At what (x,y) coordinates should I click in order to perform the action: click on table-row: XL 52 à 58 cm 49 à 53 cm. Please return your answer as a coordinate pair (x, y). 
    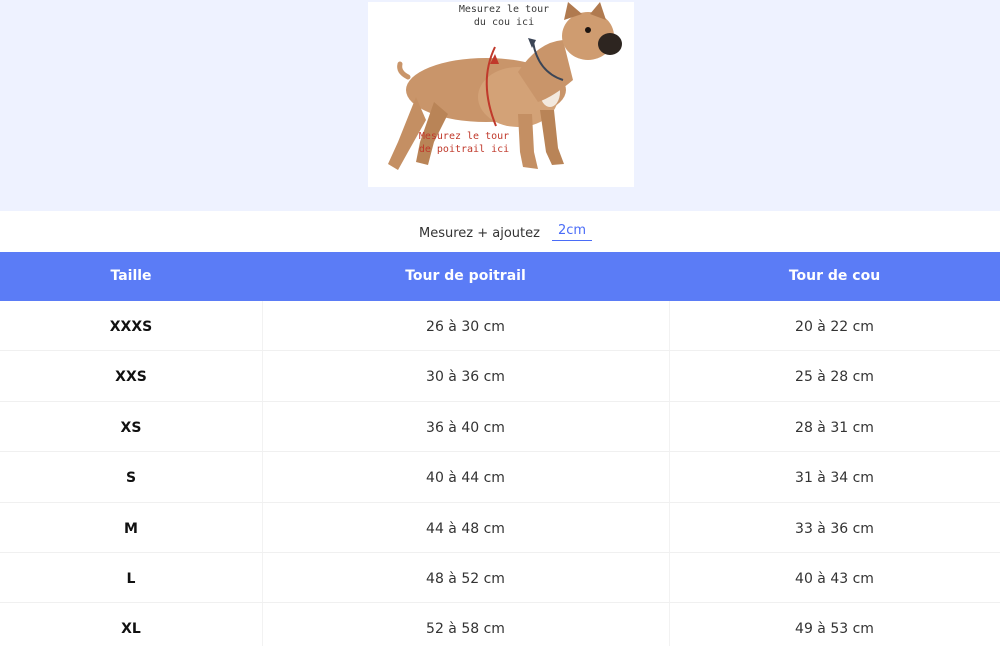
    Looking at the image, I should click on (500, 624).